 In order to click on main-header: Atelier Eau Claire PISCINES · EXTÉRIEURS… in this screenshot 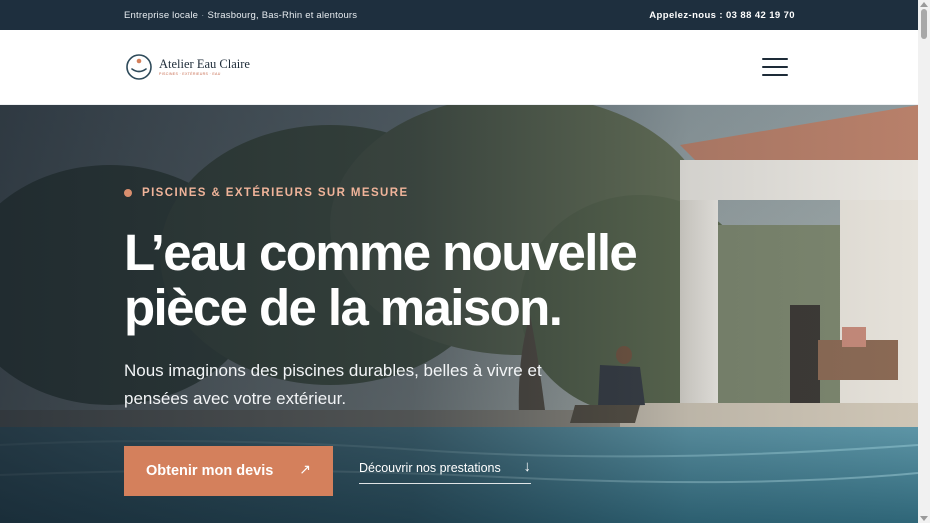, I will do `click(459, 67)`.